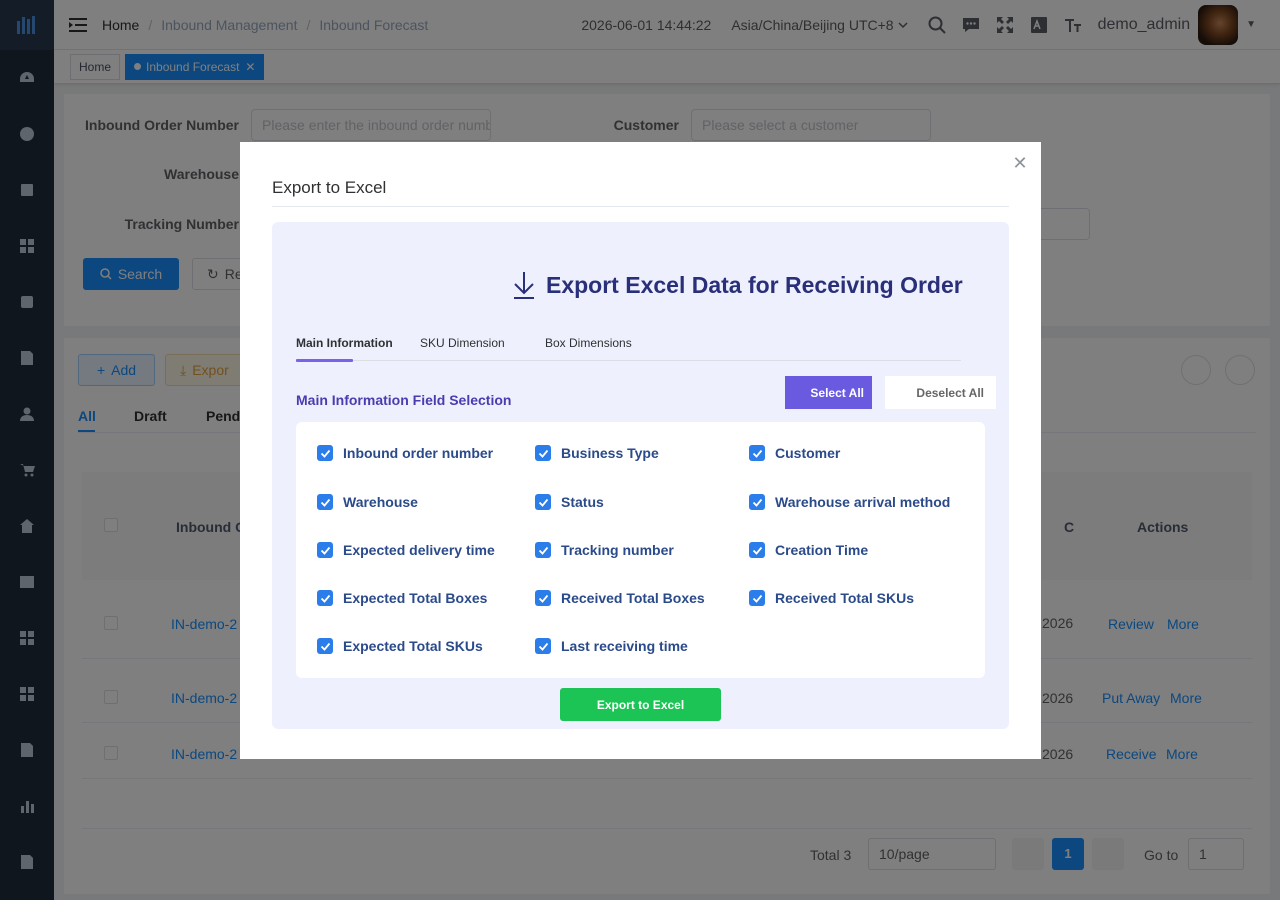  Describe the element at coordinates (808, 453) in the screenshot. I see `field-label: Customer` at that location.